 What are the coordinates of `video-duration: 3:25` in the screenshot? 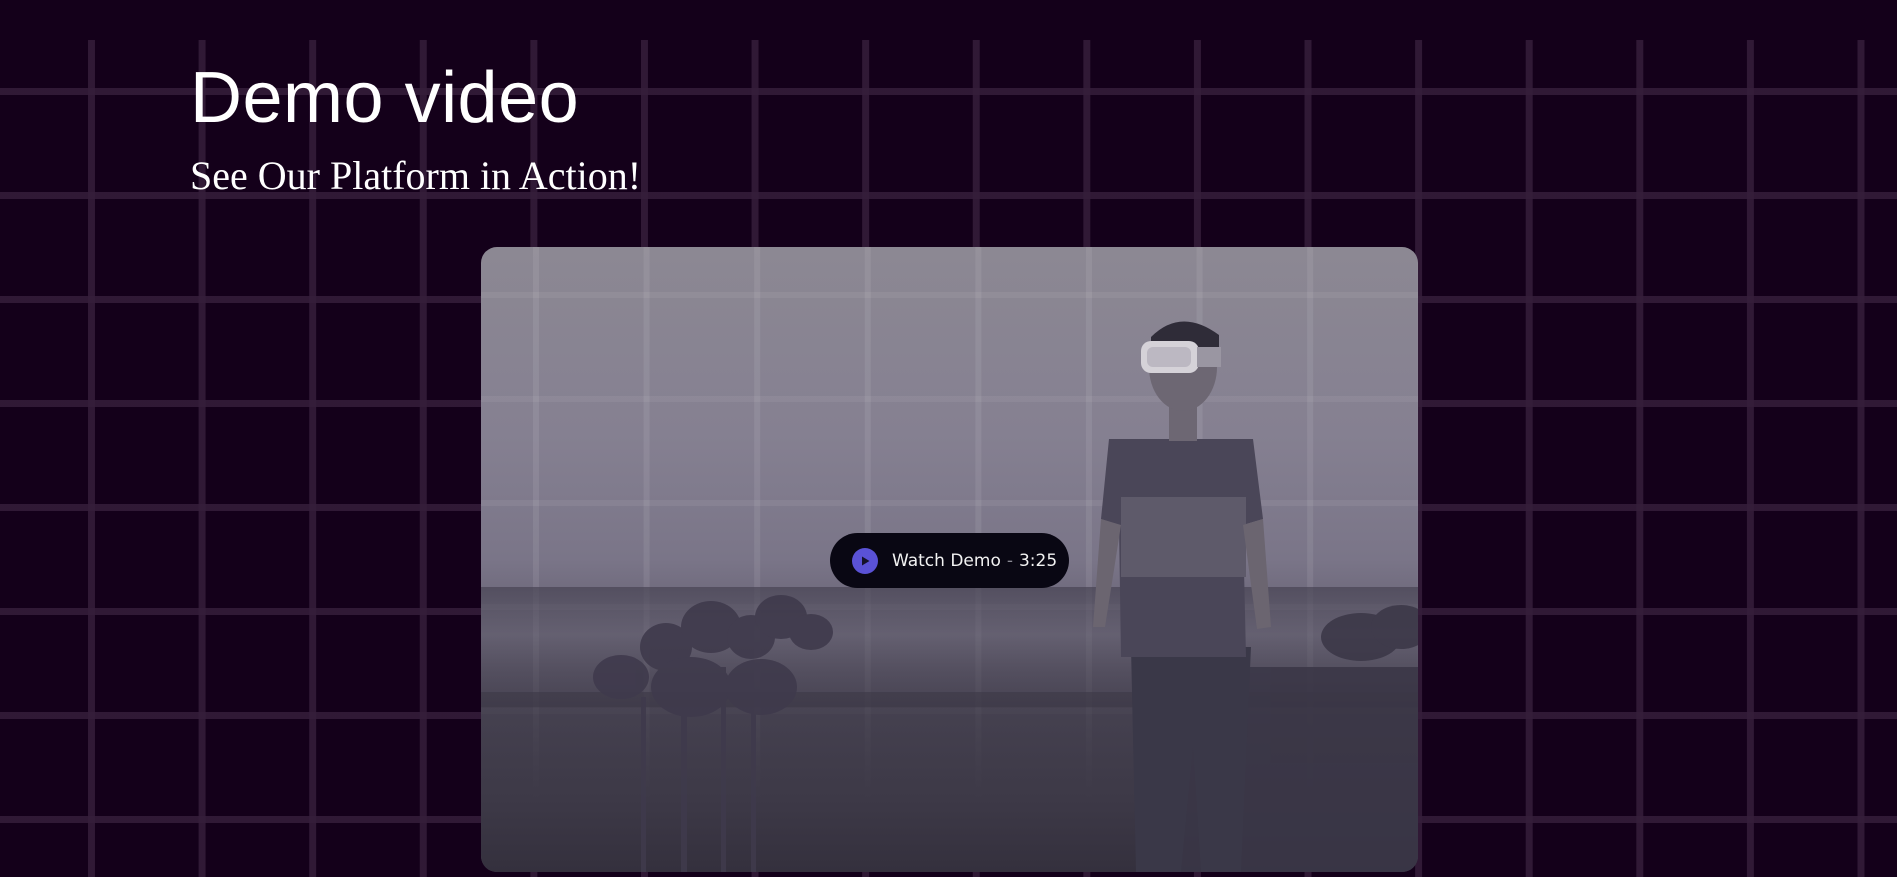 It's located at (1038, 560).